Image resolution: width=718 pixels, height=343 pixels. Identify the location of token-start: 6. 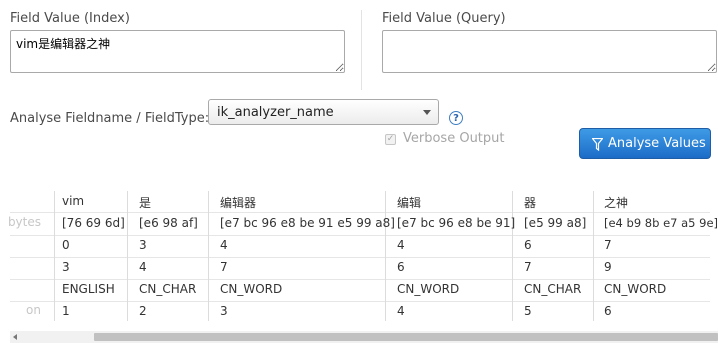
(528, 245).